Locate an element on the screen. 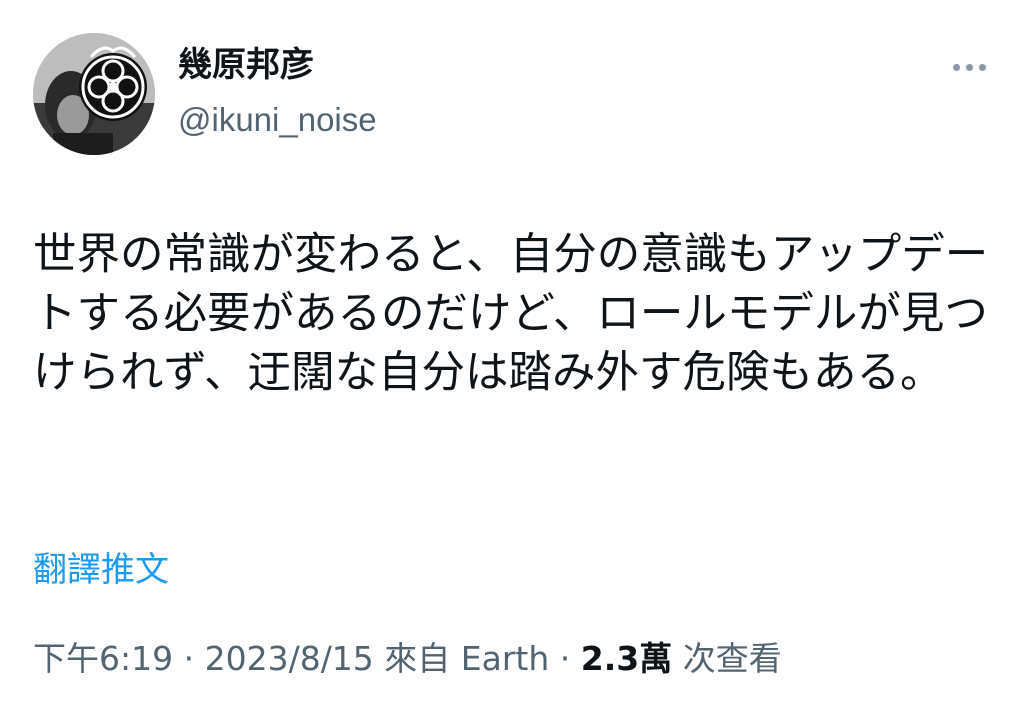 This screenshot has height=712, width=1024. more-horizontal-icon is located at coordinates (956, 67).